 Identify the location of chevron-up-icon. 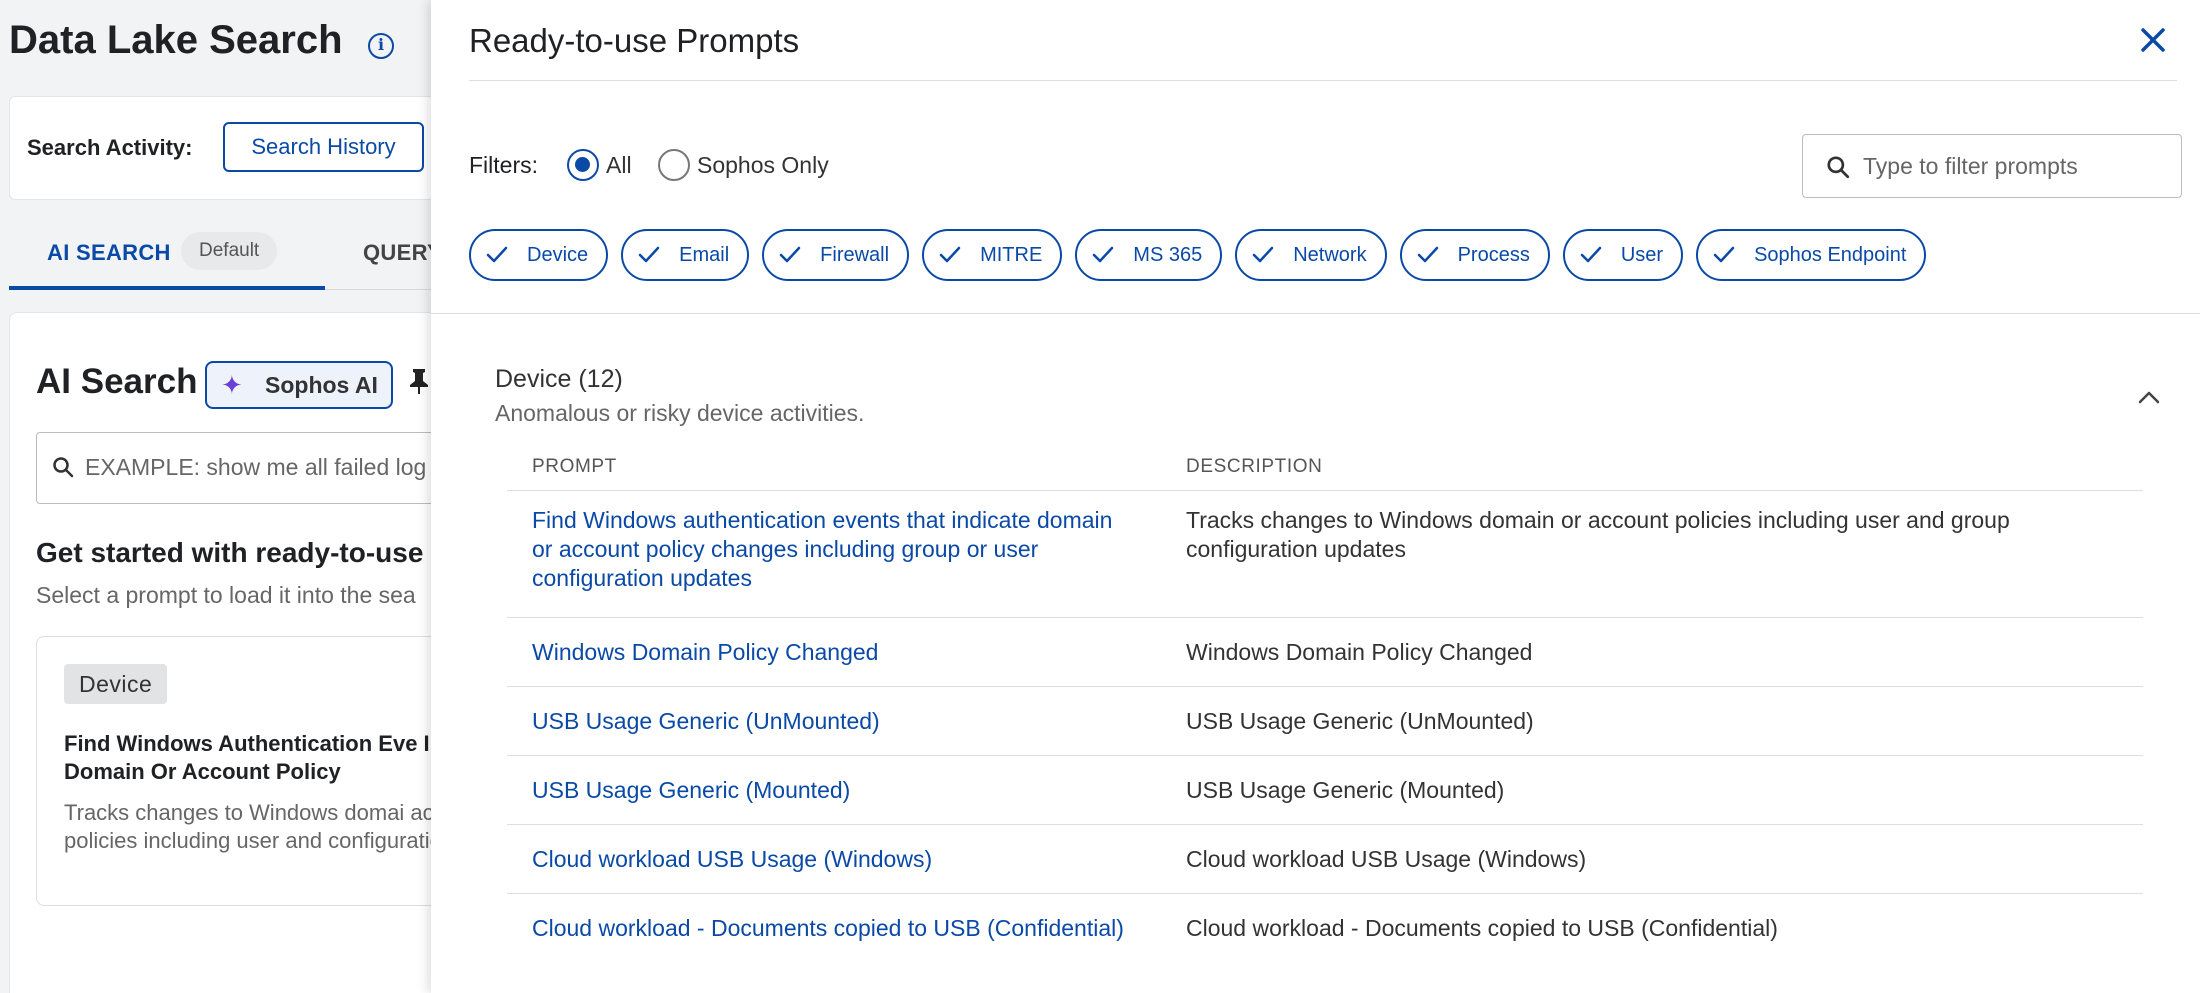
(2149, 397).